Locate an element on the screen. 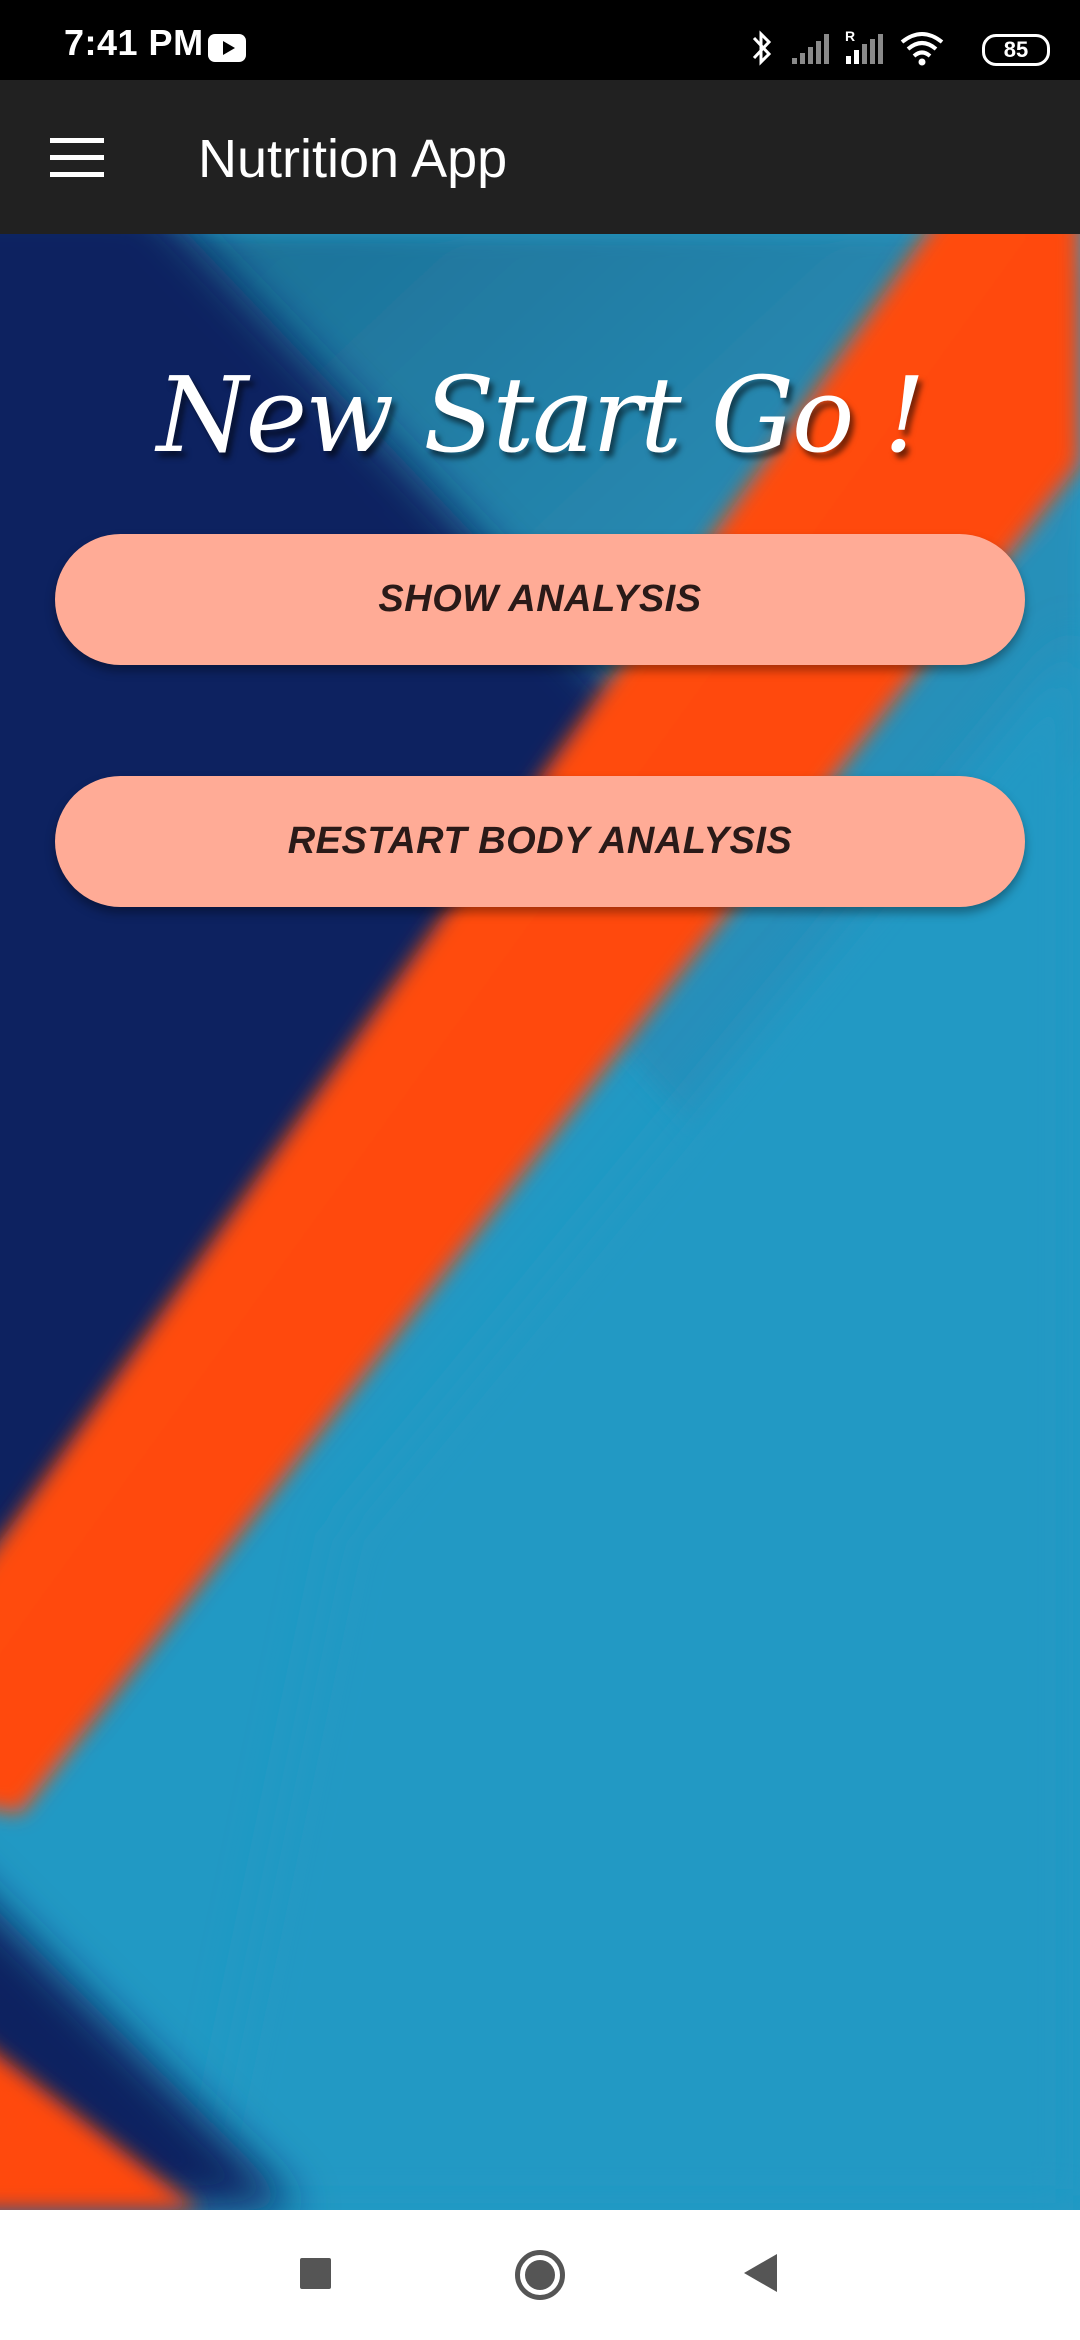 The width and height of the screenshot is (1080, 2340). status-bar: 7:41 PM R 85 is located at coordinates (540, 40).